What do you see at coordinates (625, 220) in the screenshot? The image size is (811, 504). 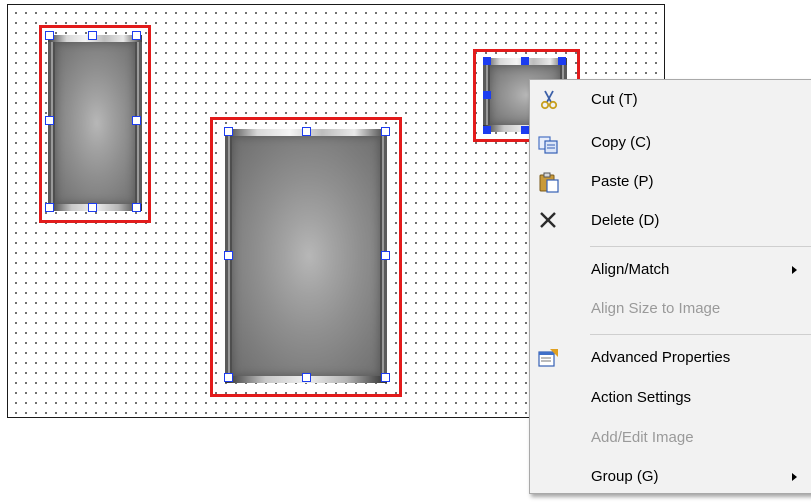 I see `menu-item-label: Delete (D)` at bounding box center [625, 220].